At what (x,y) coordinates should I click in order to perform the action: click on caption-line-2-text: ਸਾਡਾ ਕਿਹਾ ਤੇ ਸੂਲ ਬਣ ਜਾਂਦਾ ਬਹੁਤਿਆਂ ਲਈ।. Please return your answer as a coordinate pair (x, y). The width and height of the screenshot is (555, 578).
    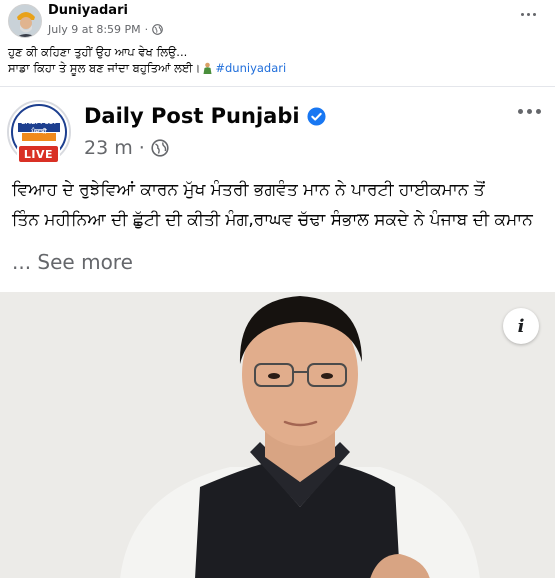
    Looking at the image, I should click on (104, 68).